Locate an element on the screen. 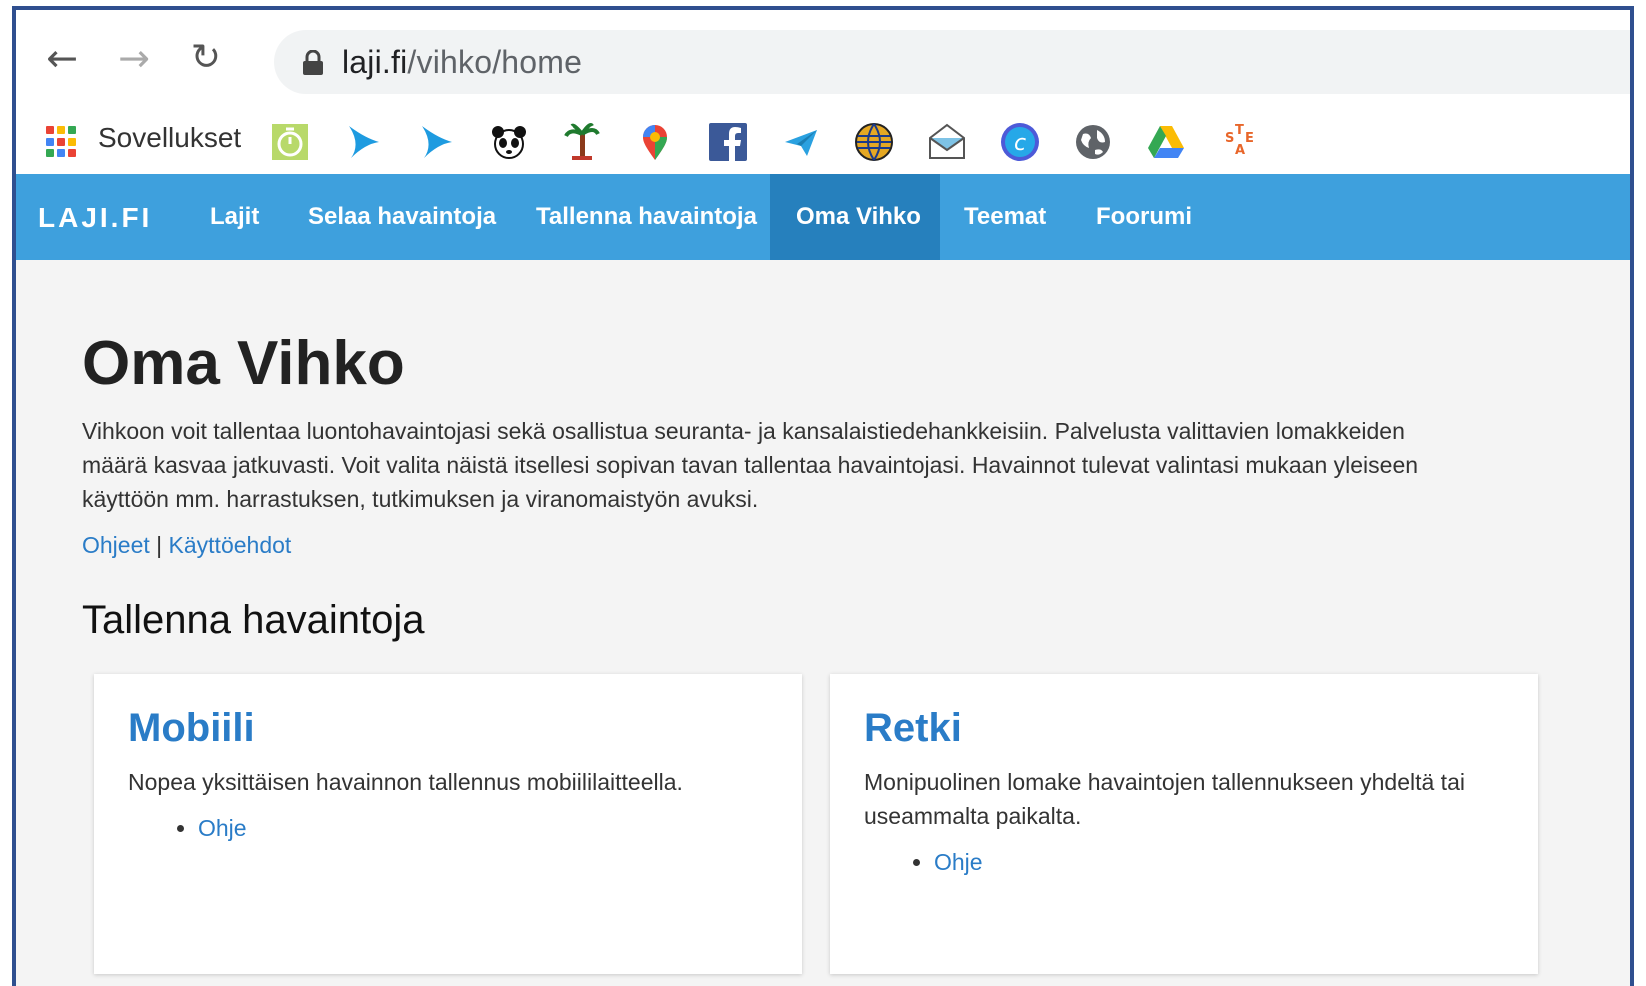 The height and width of the screenshot is (986, 1646). nav-item-tallenna-havaintoja: Tallenna havaintoja is located at coordinates (646, 217).